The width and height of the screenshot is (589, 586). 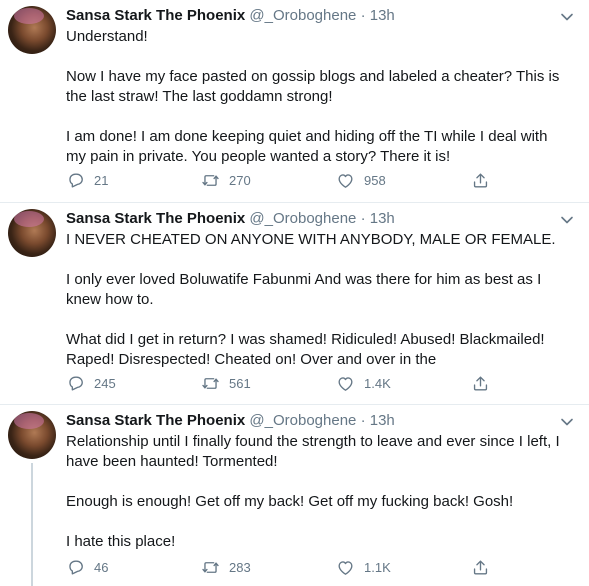 What do you see at coordinates (226, 383) in the screenshot?
I see `retweet-button: 561` at bounding box center [226, 383].